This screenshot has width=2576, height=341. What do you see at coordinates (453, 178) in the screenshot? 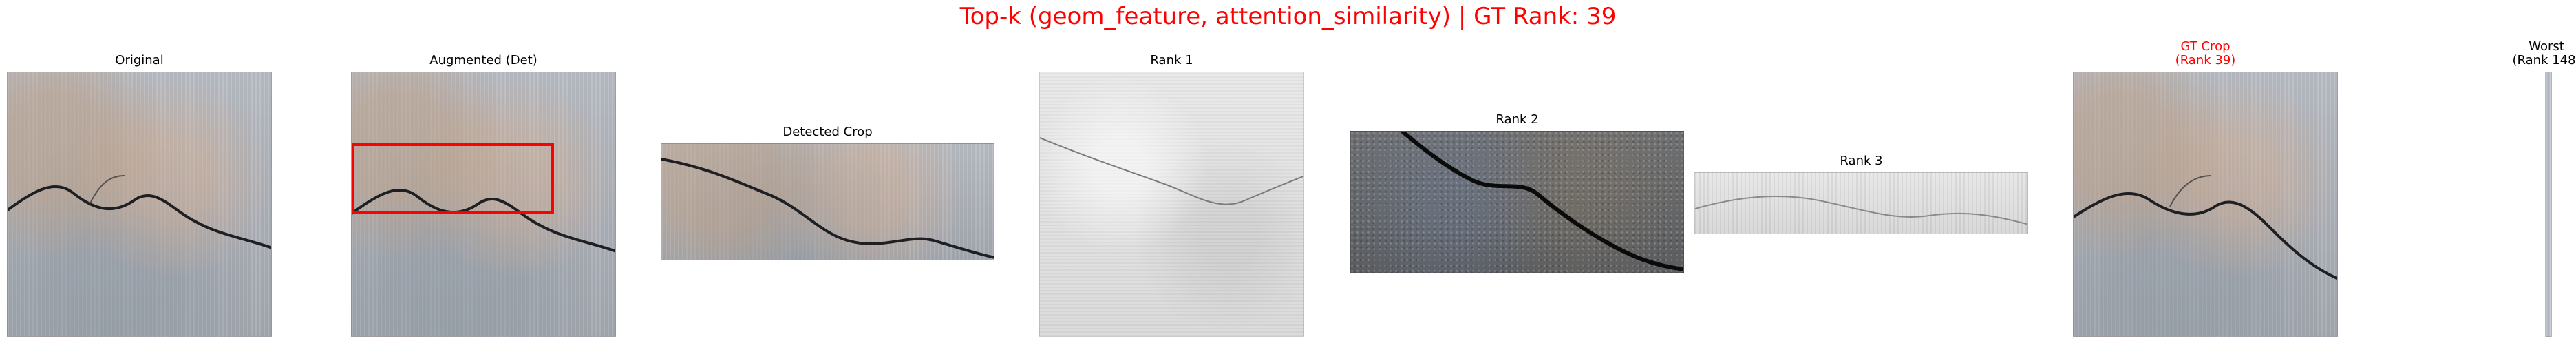
I see `detection-bounding-box` at bounding box center [453, 178].